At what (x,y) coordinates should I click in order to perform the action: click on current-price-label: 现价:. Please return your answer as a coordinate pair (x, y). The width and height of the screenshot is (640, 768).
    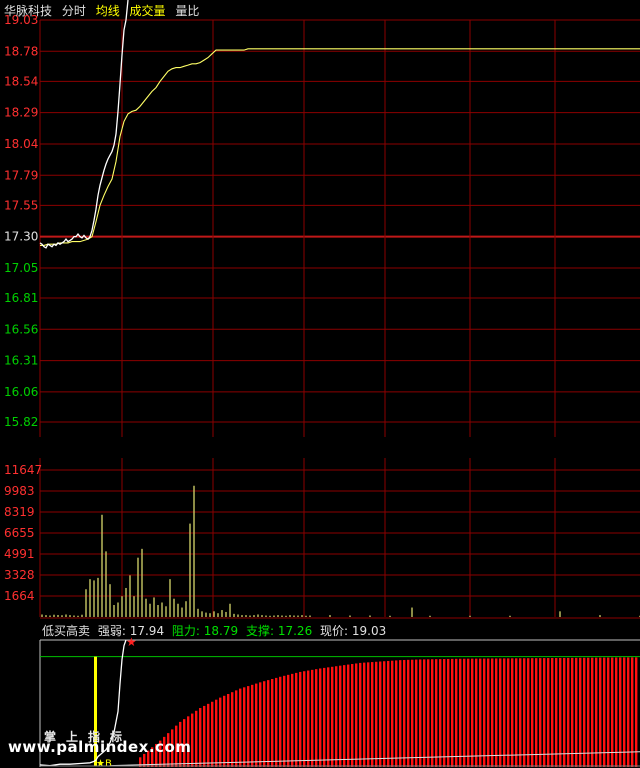
    Looking at the image, I should click on (334, 631).